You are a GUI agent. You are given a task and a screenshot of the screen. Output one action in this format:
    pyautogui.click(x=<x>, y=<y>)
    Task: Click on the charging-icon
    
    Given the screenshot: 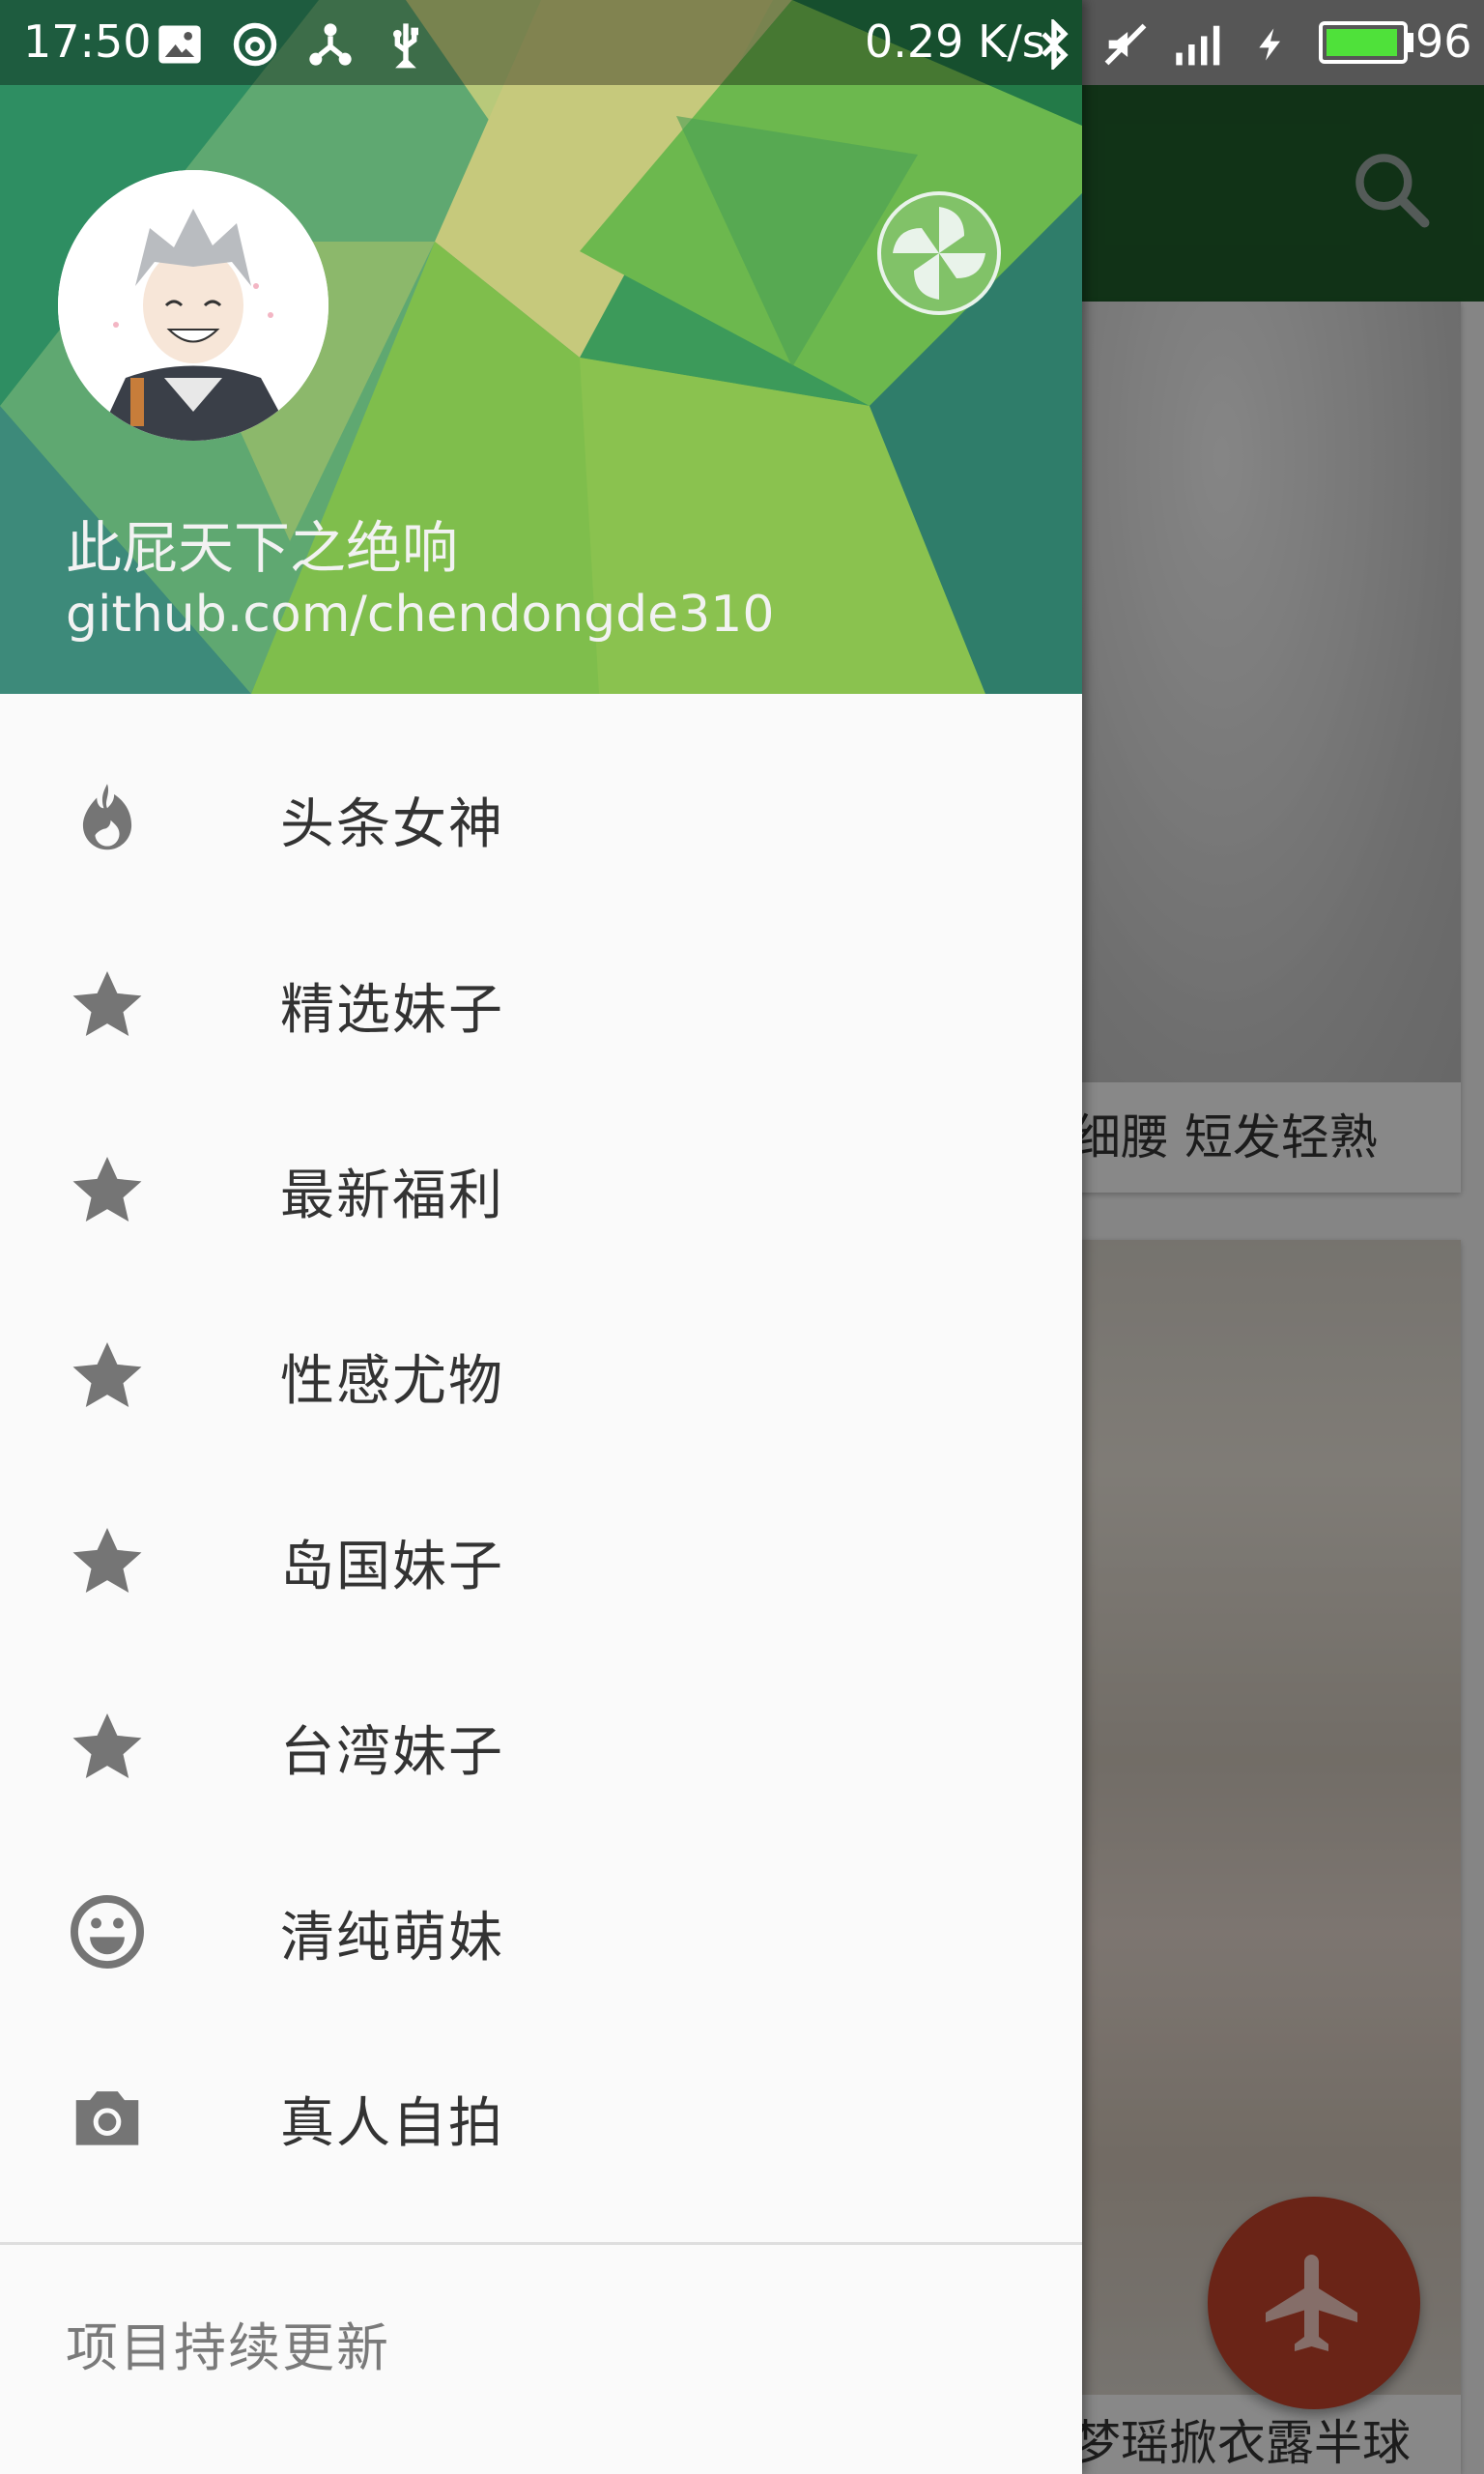 What is the action you would take?
    pyautogui.click(x=1271, y=46)
    